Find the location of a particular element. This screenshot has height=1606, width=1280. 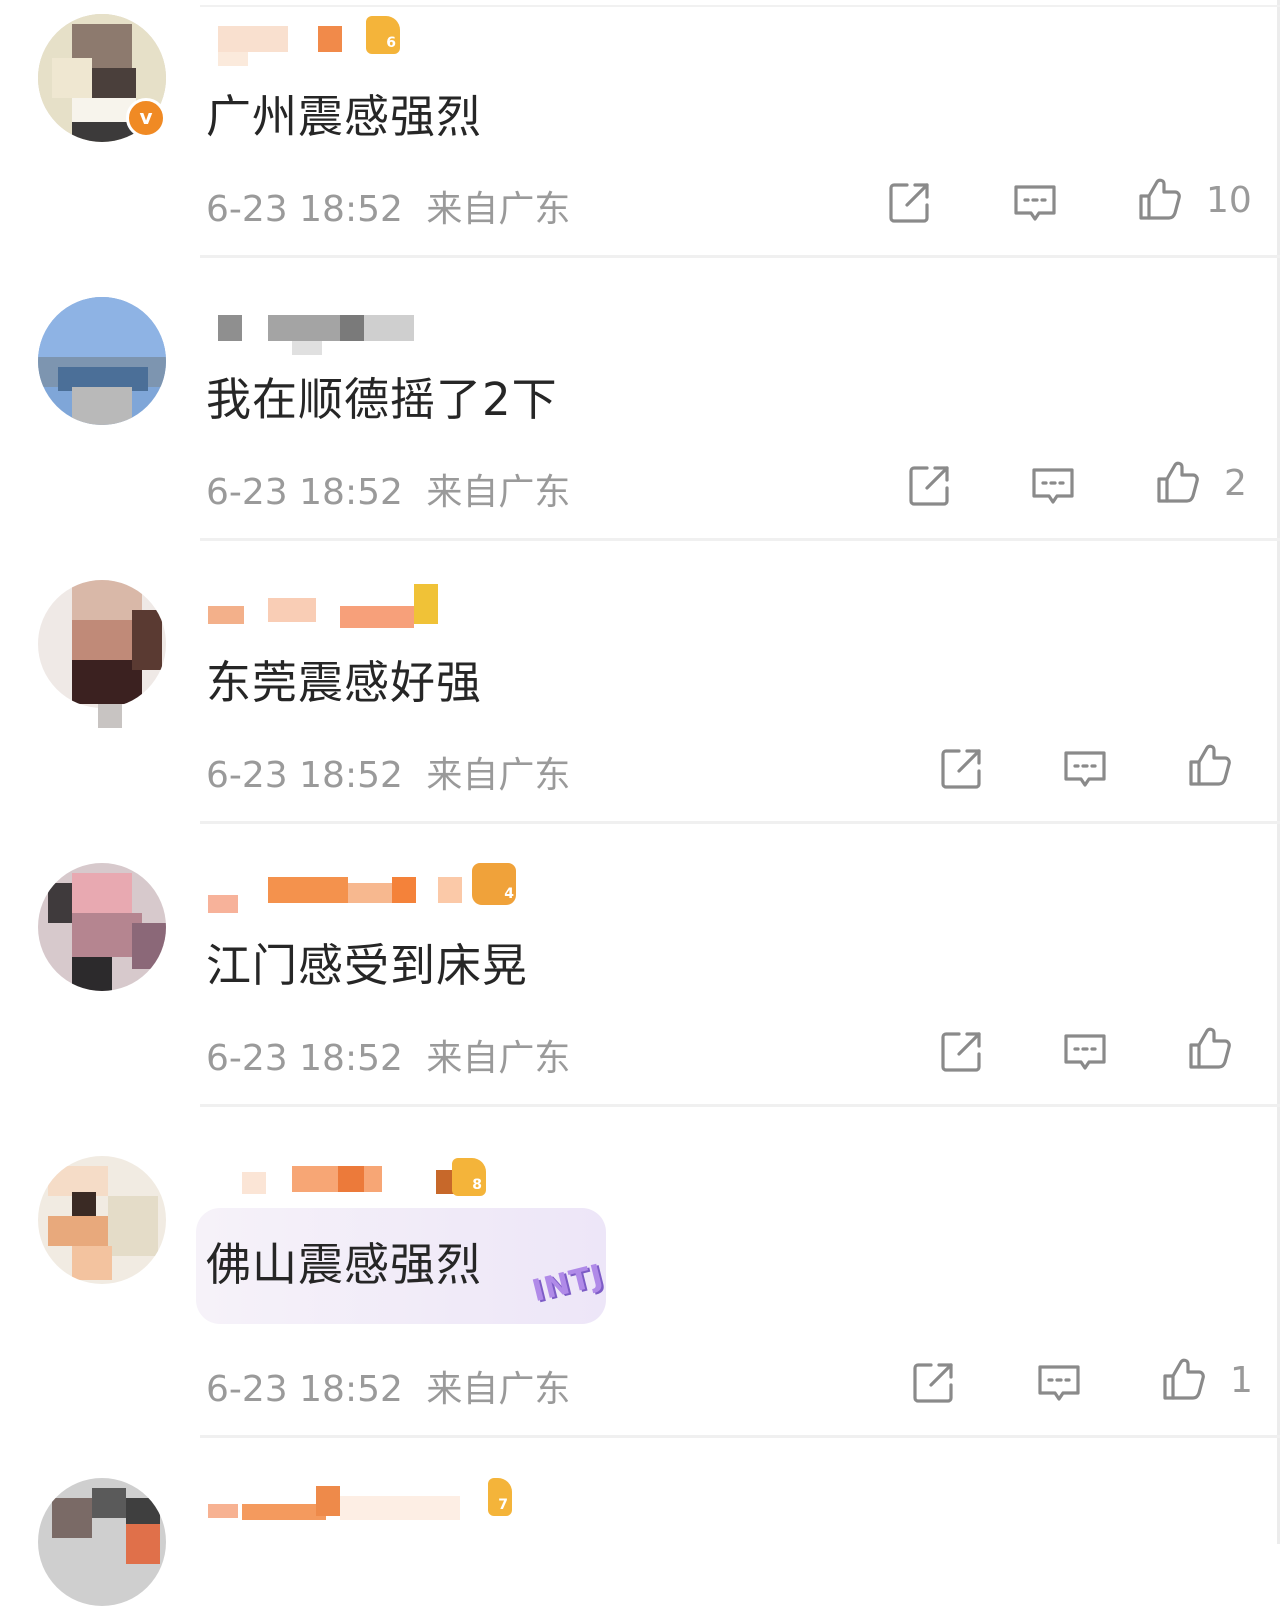

like-count: 1 is located at coordinates (1241, 1380).